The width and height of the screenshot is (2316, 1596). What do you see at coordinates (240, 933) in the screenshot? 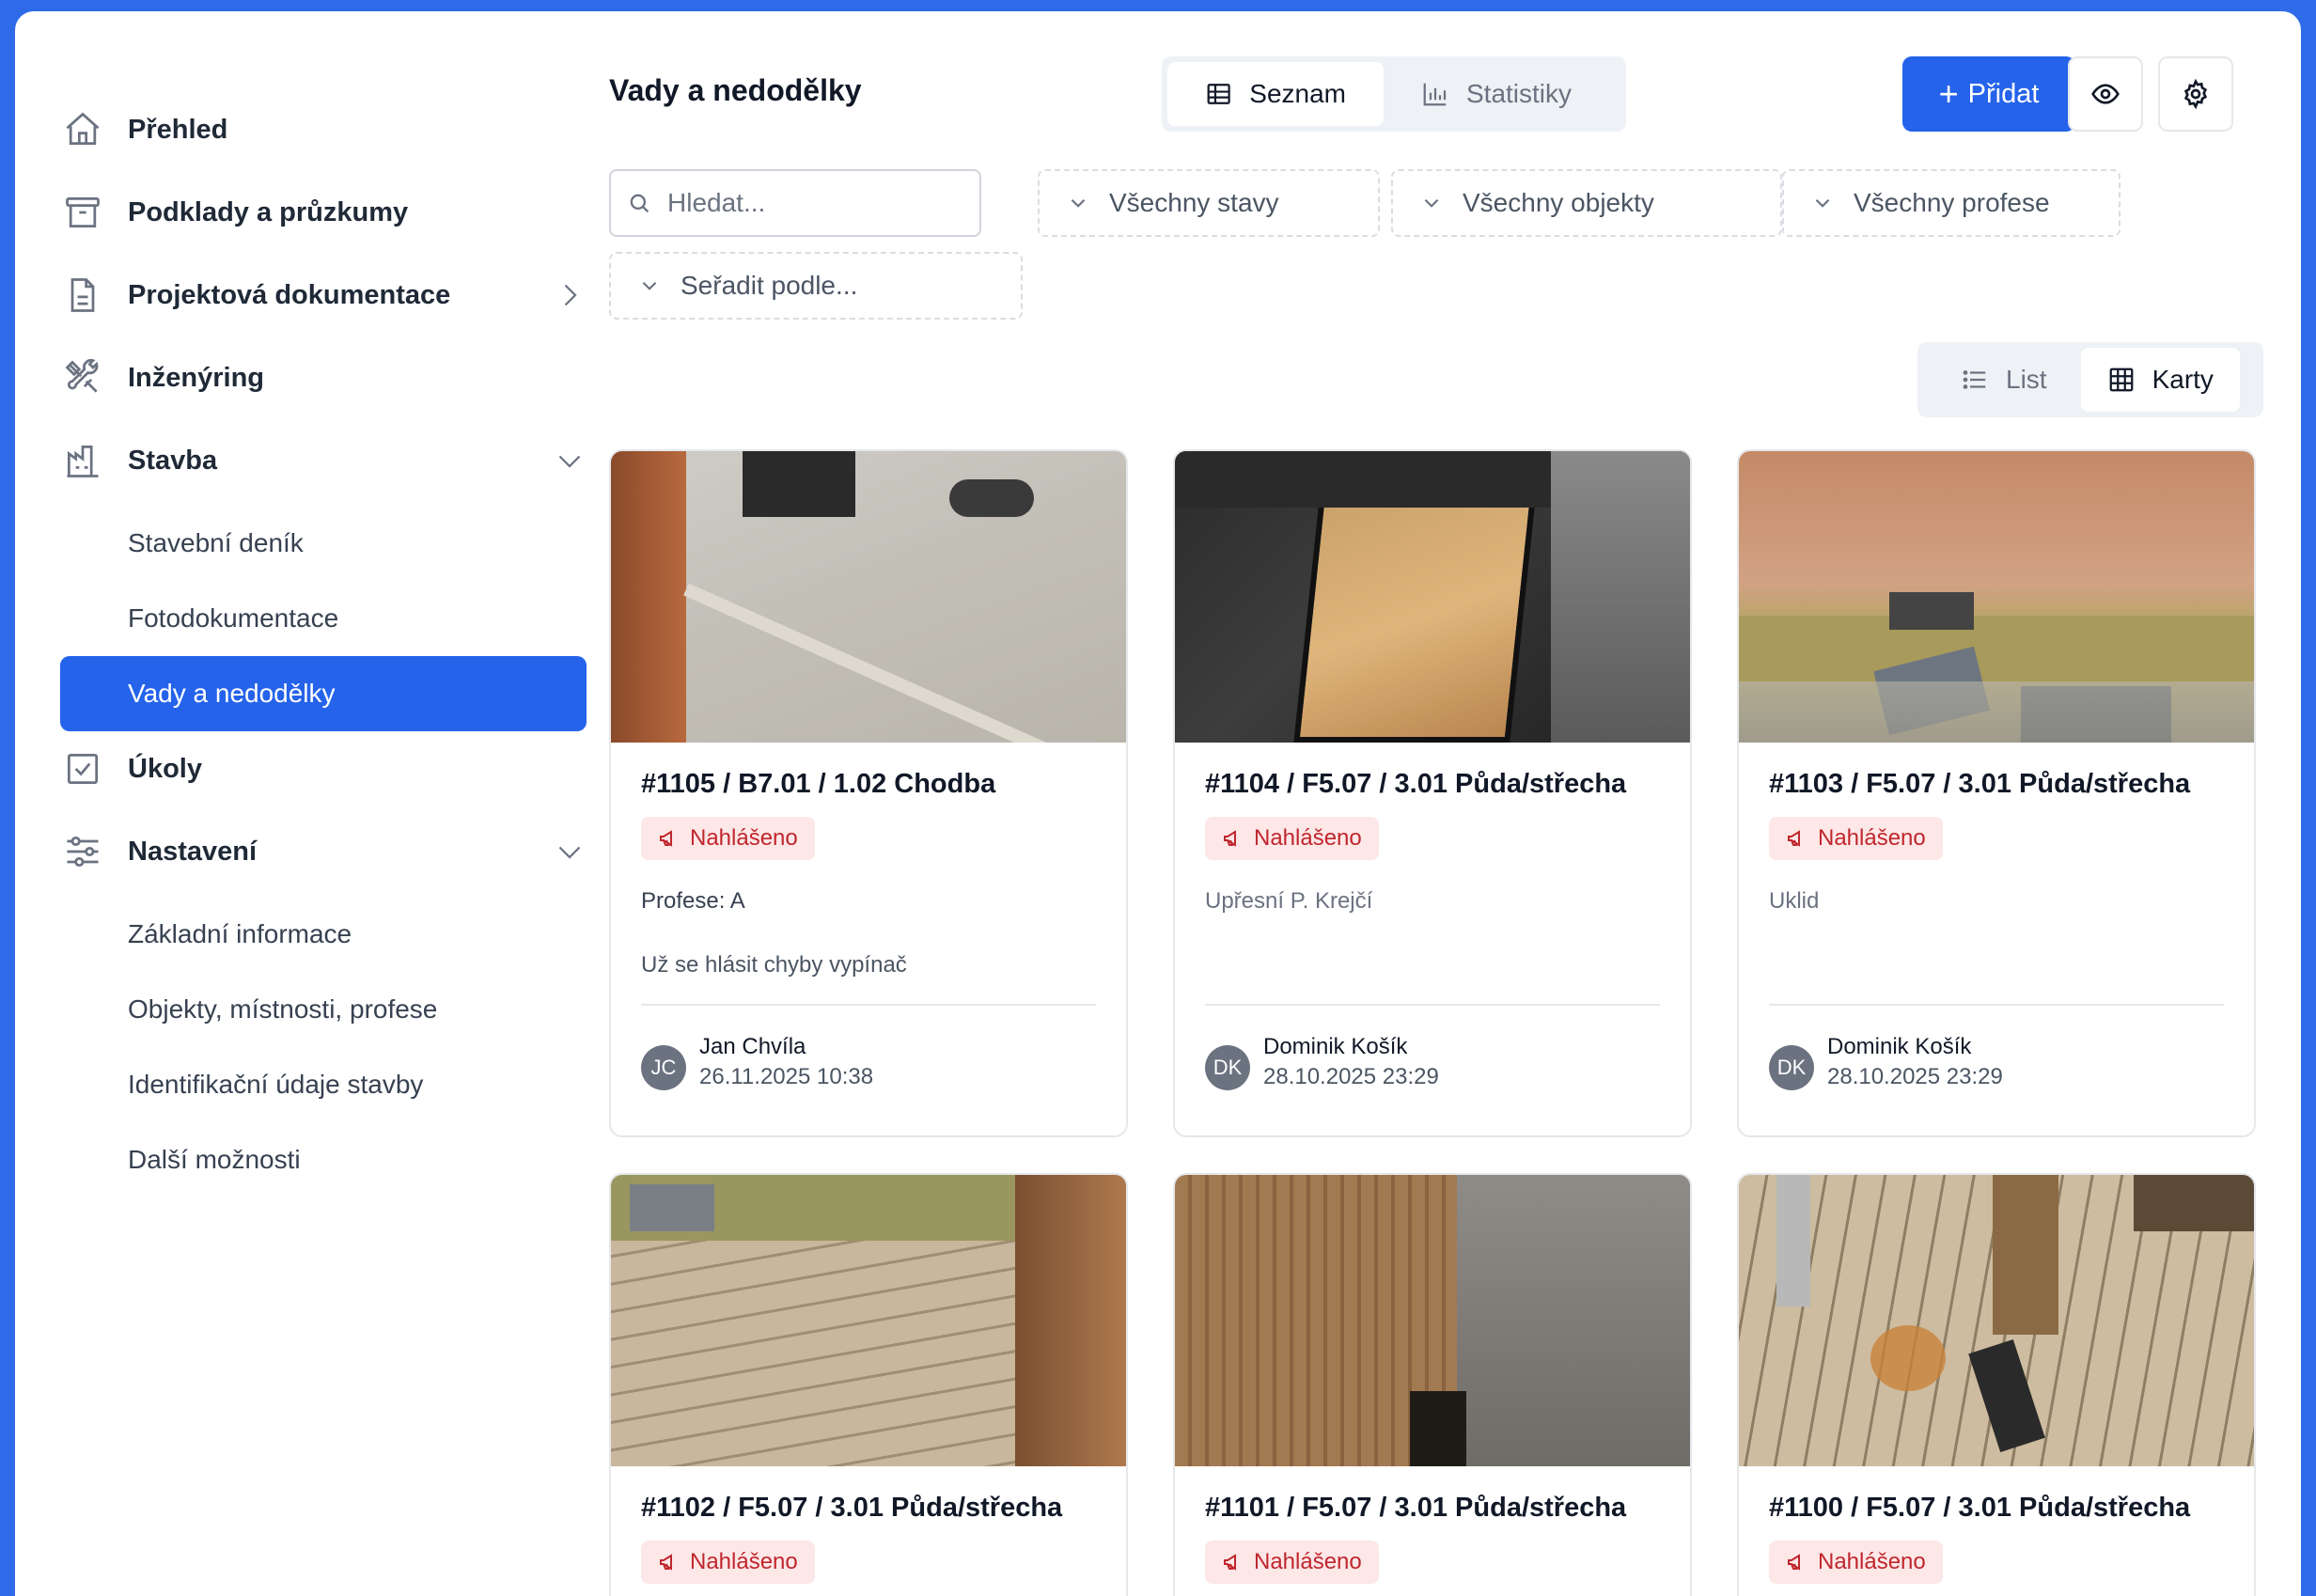
I see `sidebar-subitem-label: Základní informace` at bounding box center [240, 933].